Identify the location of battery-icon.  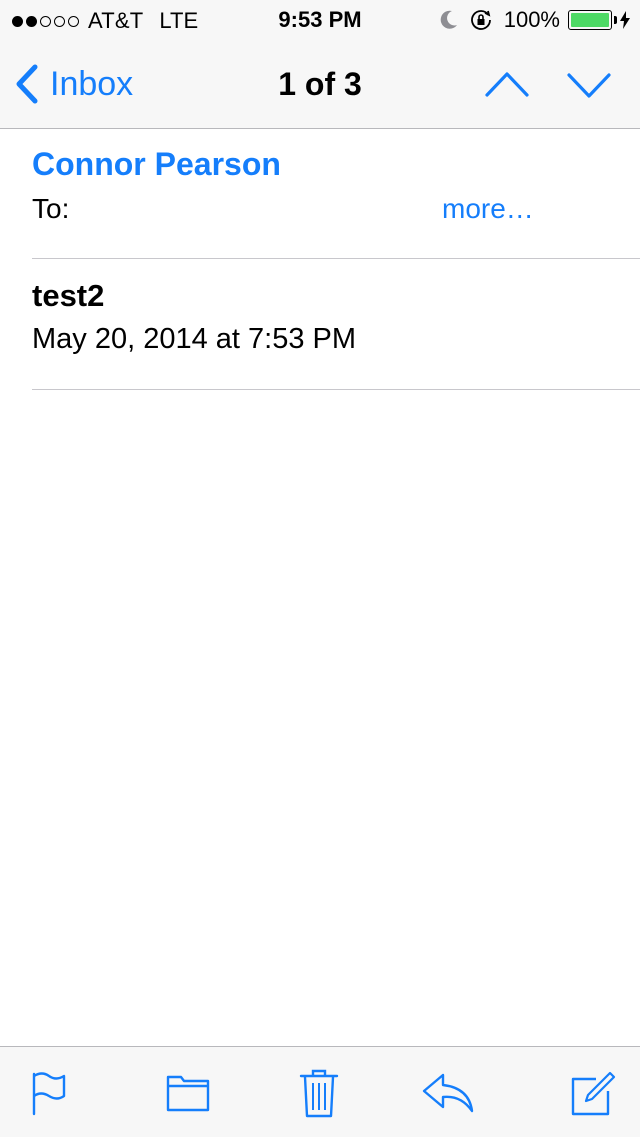
(592, 20).